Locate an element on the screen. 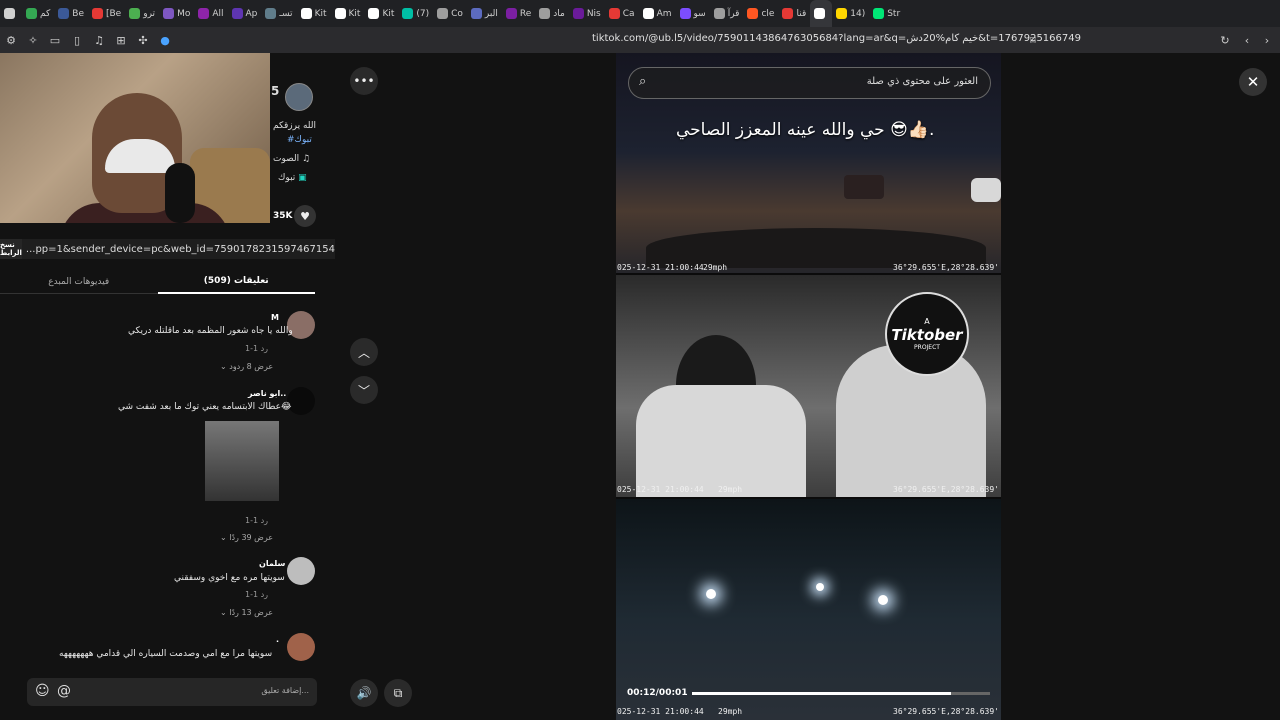  browser-tab: (7) is located at coordinates (415, 13).